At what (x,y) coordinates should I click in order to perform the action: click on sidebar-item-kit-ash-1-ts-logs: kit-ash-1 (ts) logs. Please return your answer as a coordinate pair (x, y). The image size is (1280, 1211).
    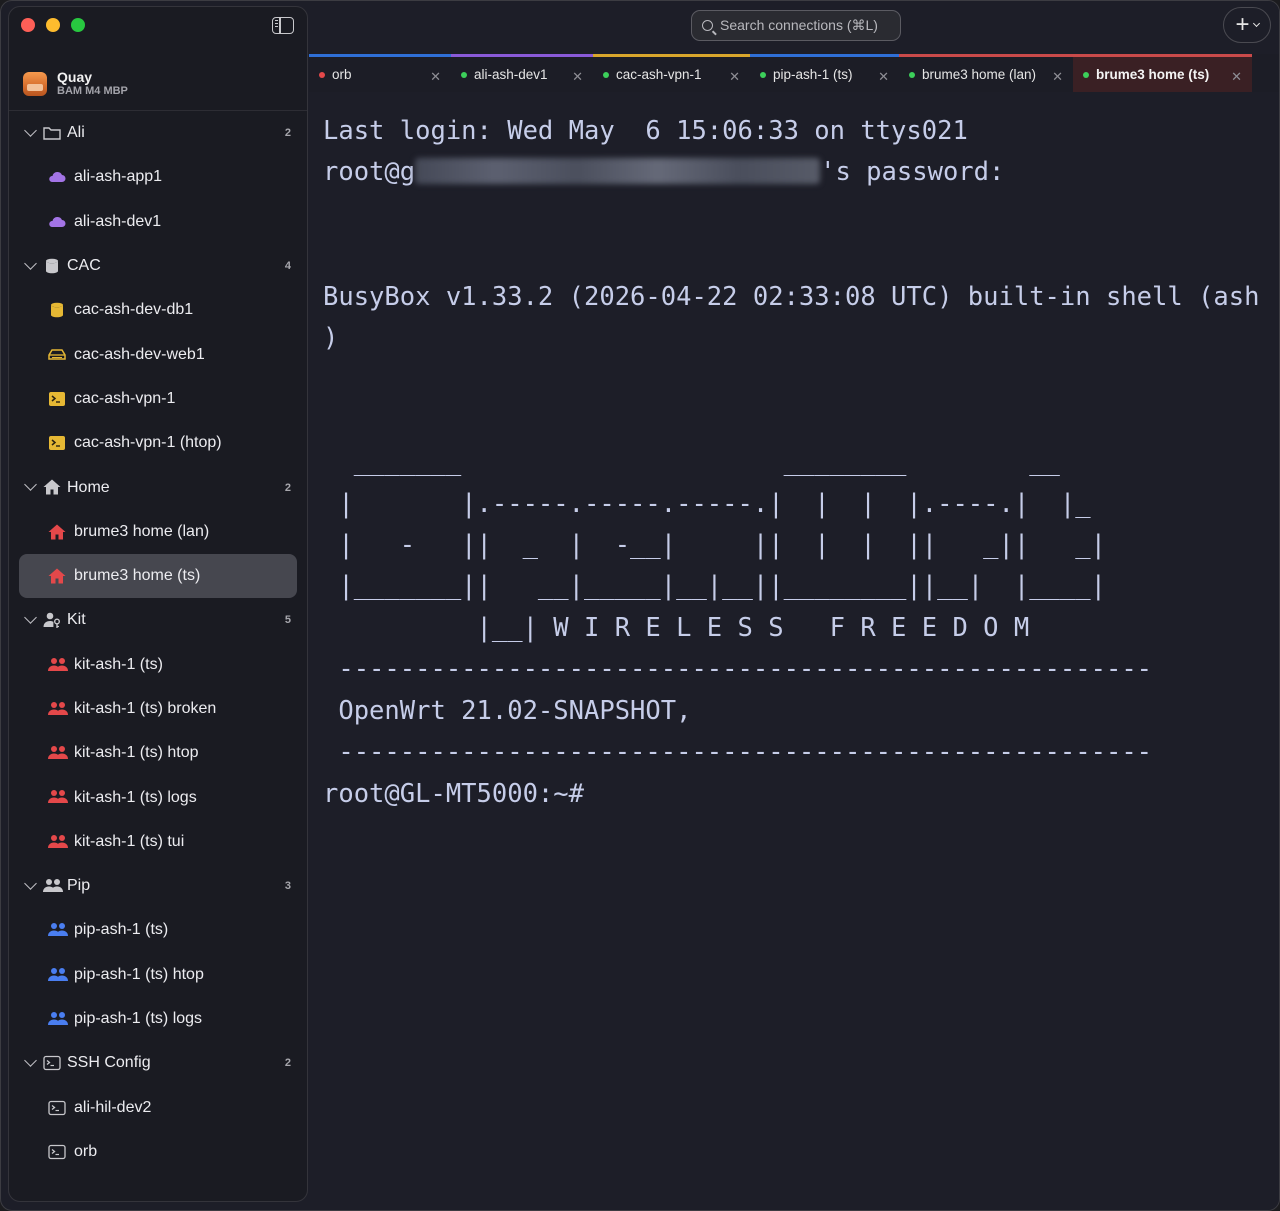
    Looking at the image, I should click on (158, 797).